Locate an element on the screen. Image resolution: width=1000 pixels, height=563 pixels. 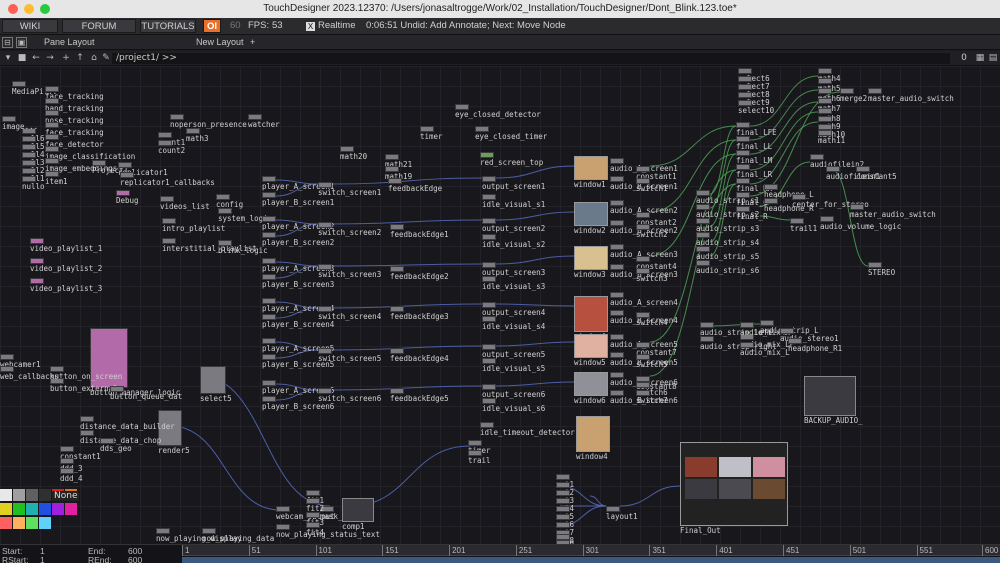
node-label: math11 is located at coordinates (832, 140).